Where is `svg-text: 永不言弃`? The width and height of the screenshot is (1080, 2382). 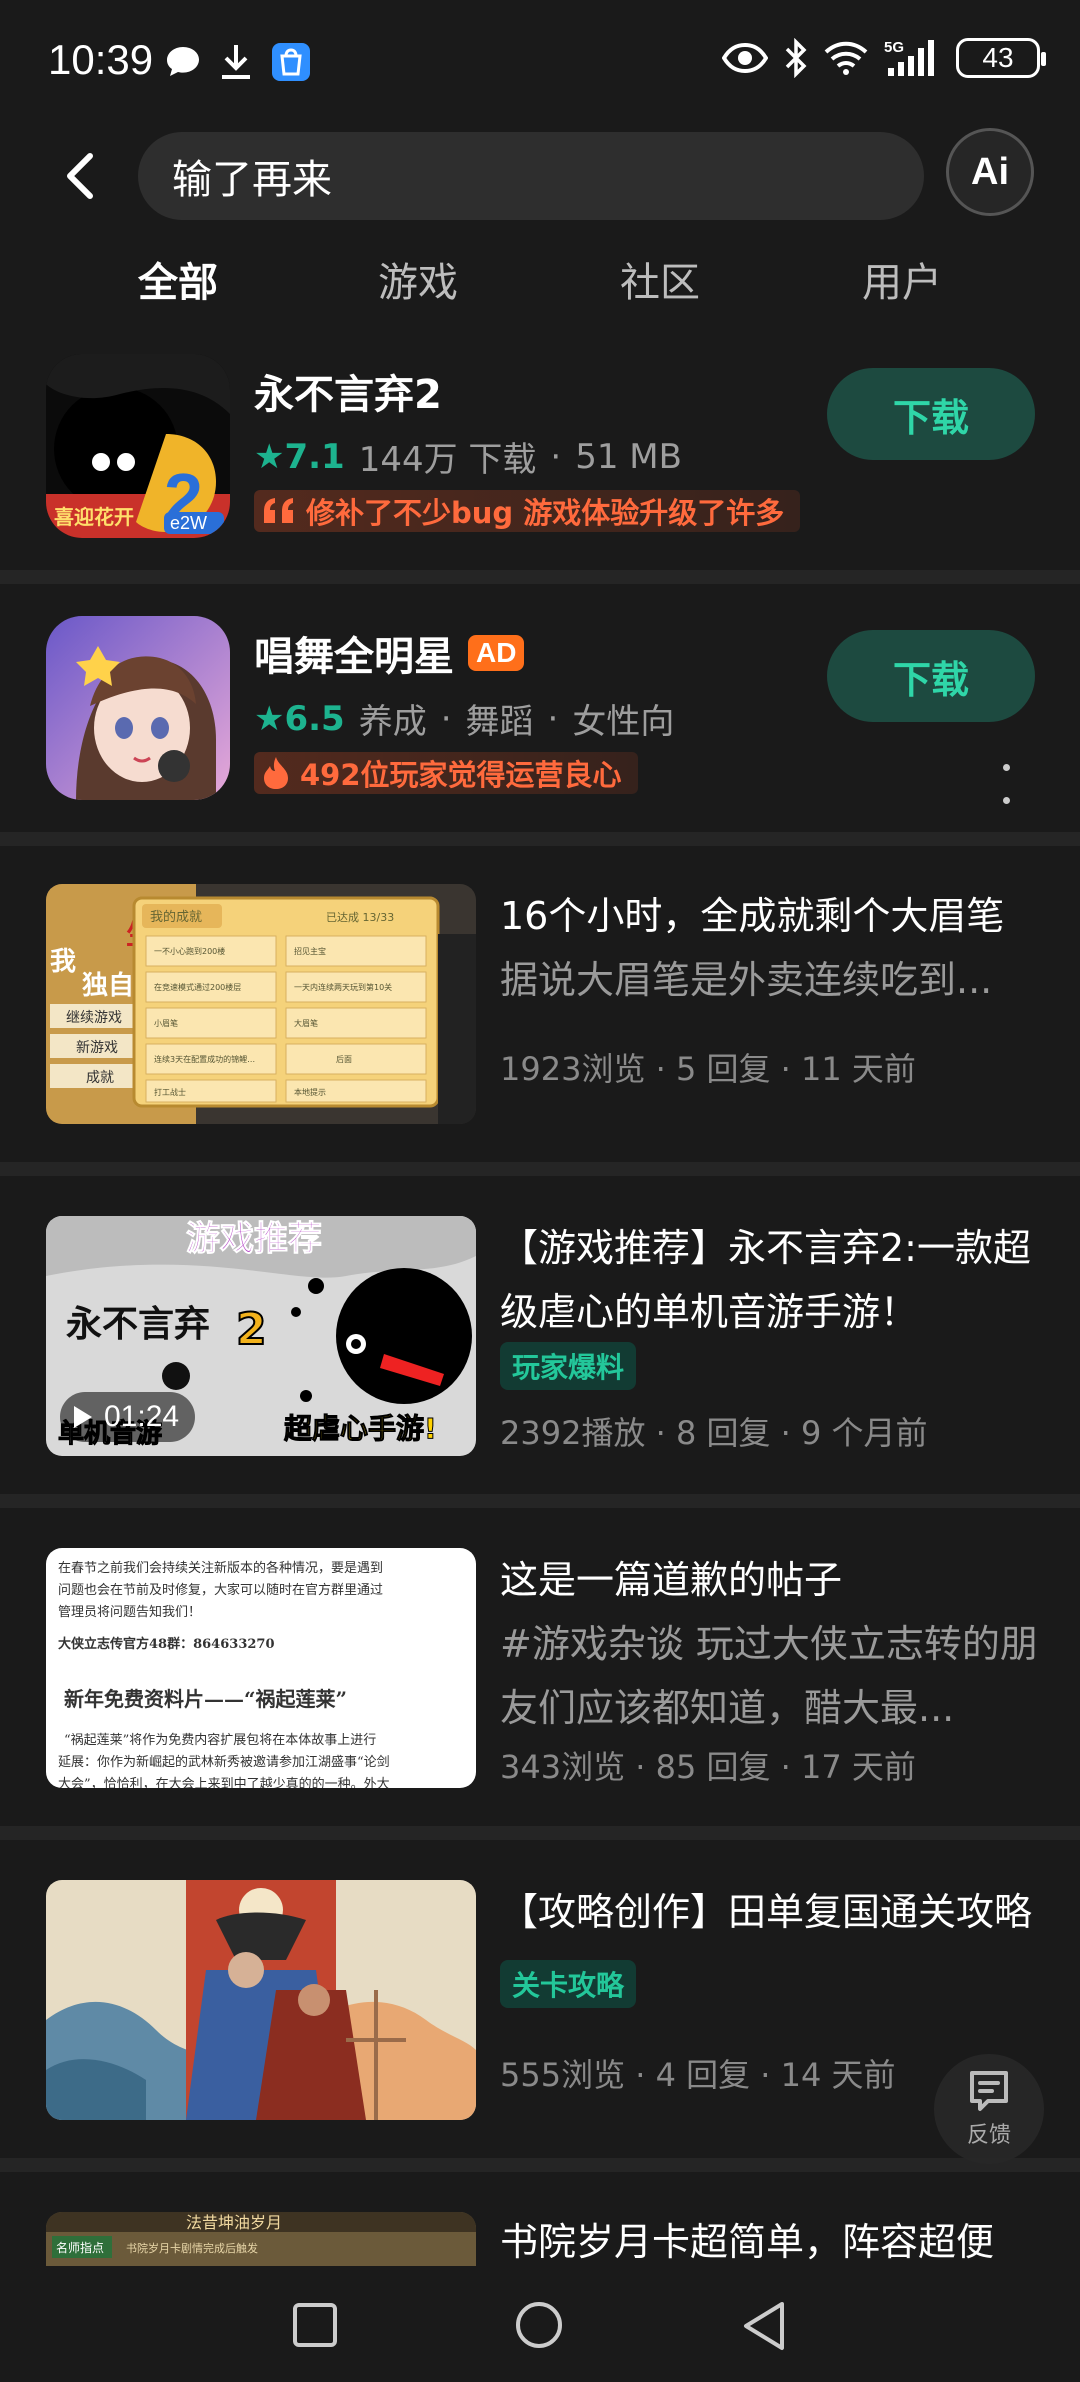
svg-text: 永不言弃 is located at coordinates (138, 1324).